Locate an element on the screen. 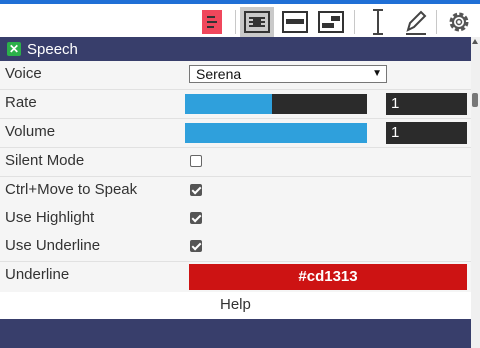  rate-value-field: 1 is located at coordinates (426, 104).